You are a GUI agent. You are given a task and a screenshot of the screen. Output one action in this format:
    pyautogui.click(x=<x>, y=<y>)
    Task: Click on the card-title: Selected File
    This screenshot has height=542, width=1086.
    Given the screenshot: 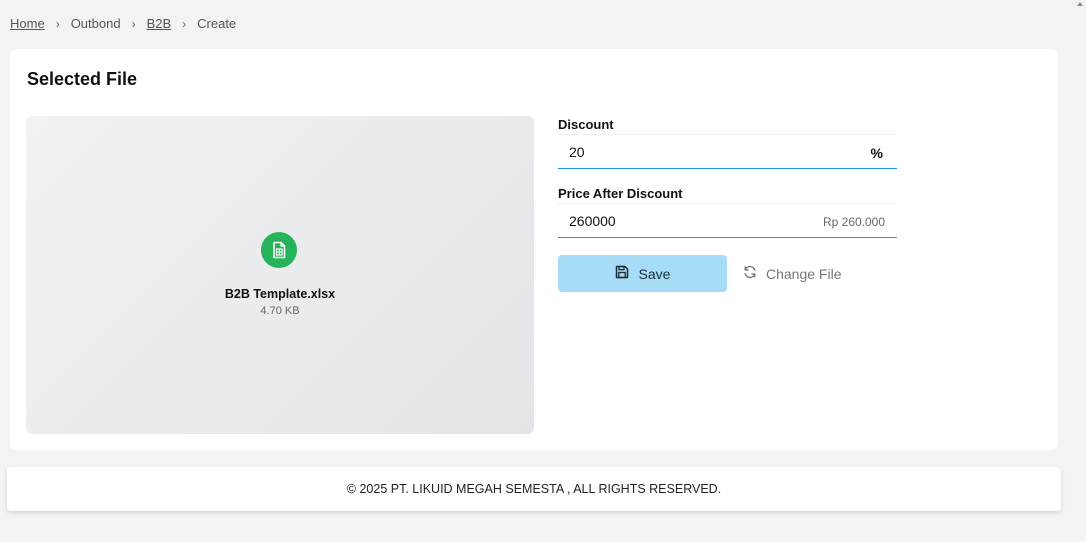 What is the action you would take?
    pyautogui.click(x=82, y=79)
    